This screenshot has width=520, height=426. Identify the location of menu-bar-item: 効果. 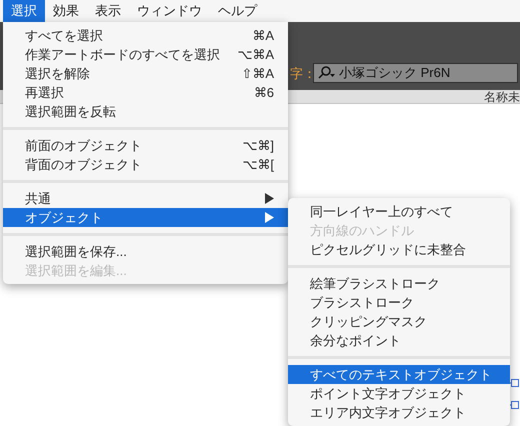
(66, 11).